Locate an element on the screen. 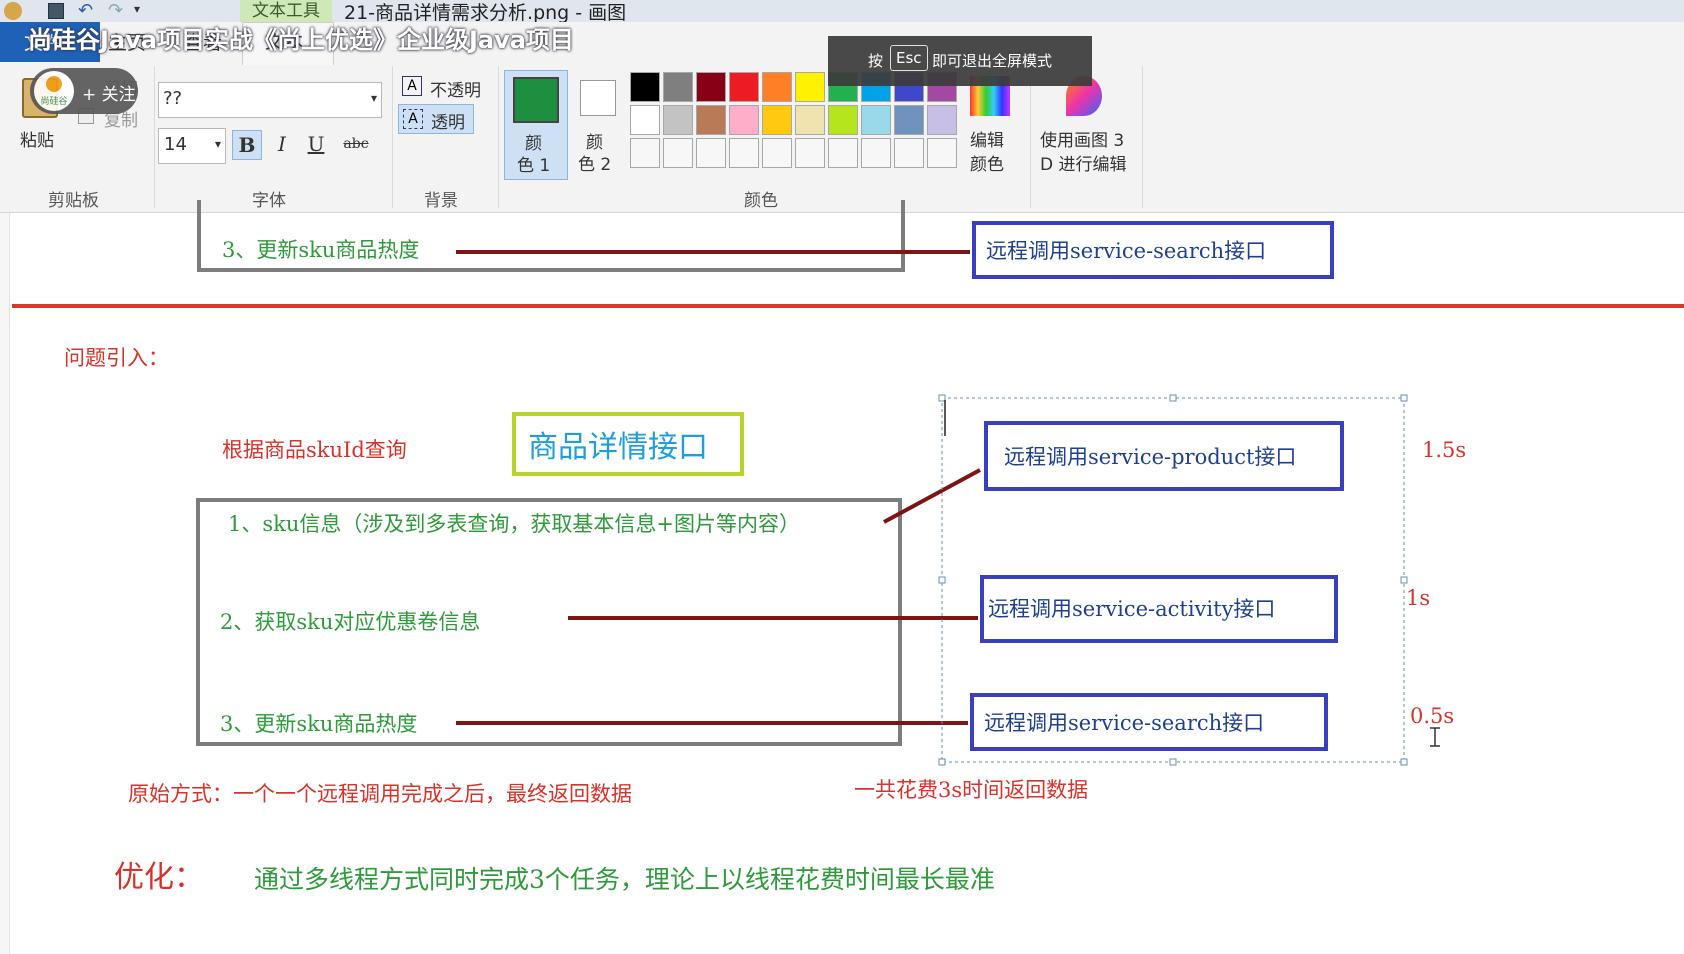 Image resolution: width=1684 pixels, height=954 pixels. time-activity: 1s is located at coordinates (1418, 598).